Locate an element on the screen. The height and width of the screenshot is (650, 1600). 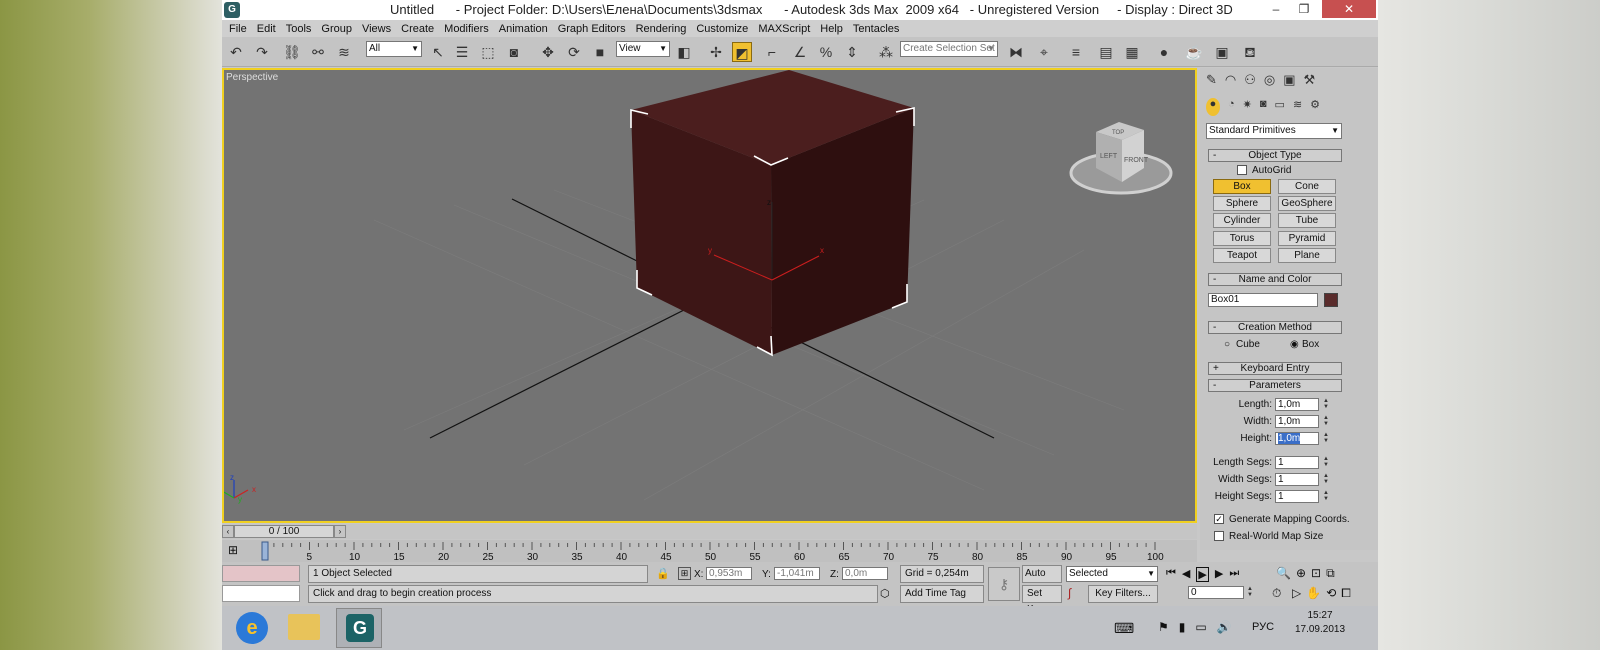
align-icon: ⌖ is located at coordinates (1044, 52).